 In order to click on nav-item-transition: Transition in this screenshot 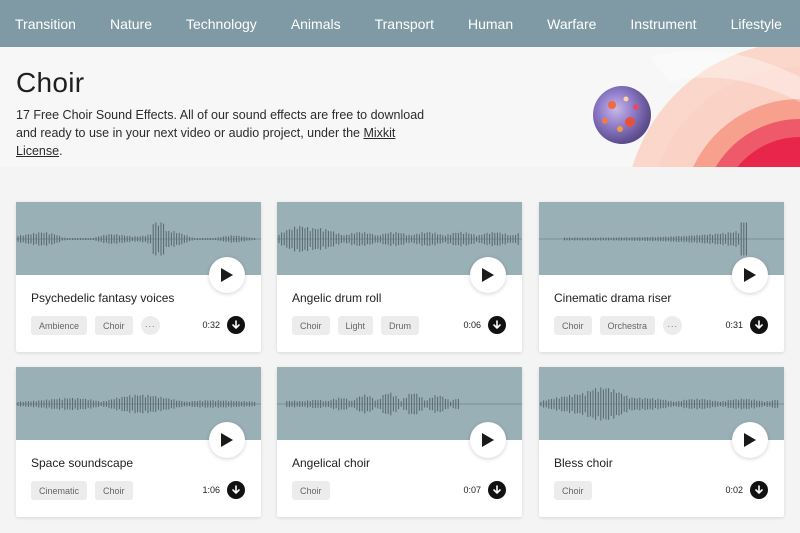, I will do `click(45, 24)`.